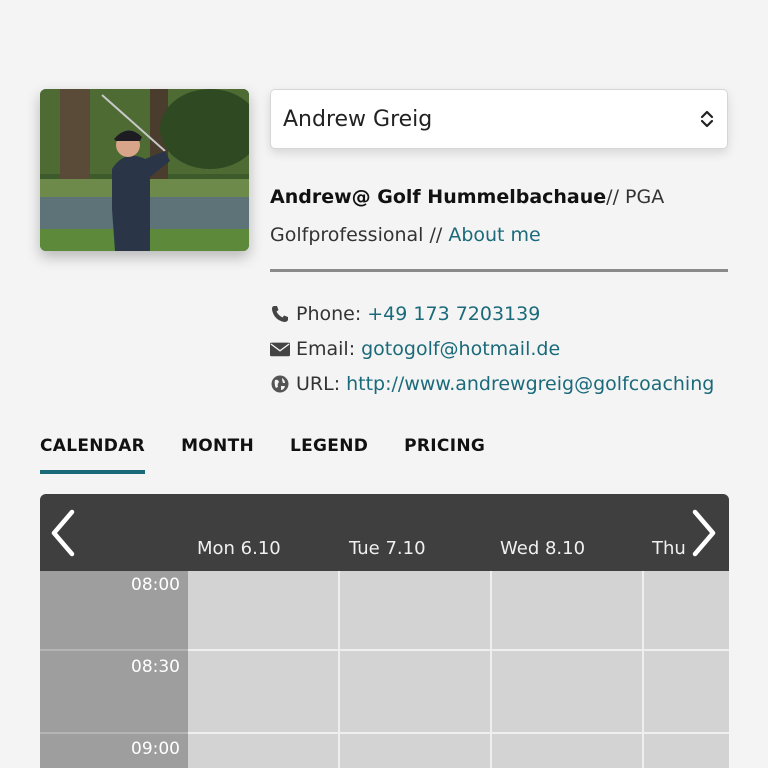 This screenshot has height=768, width=768. What do you see at coordinates (669, 548) in the screenshot?
I see `day-header-thu: Thu` at bounding box center [669, 548].